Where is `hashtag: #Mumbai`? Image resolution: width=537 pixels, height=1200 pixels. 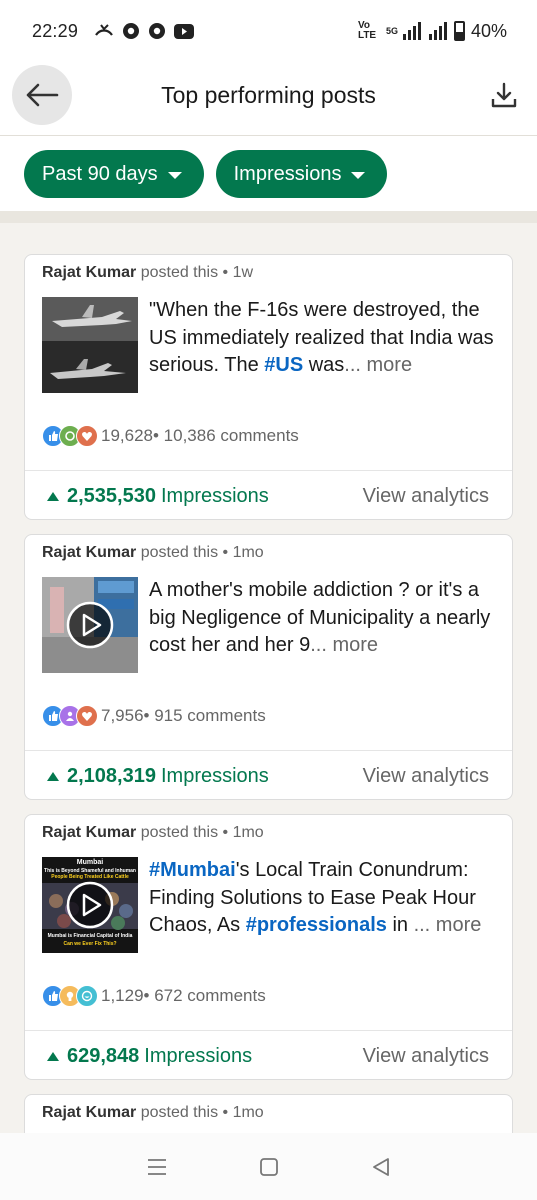
hashtag: #Mumbai is located at coordinates (192, 870).